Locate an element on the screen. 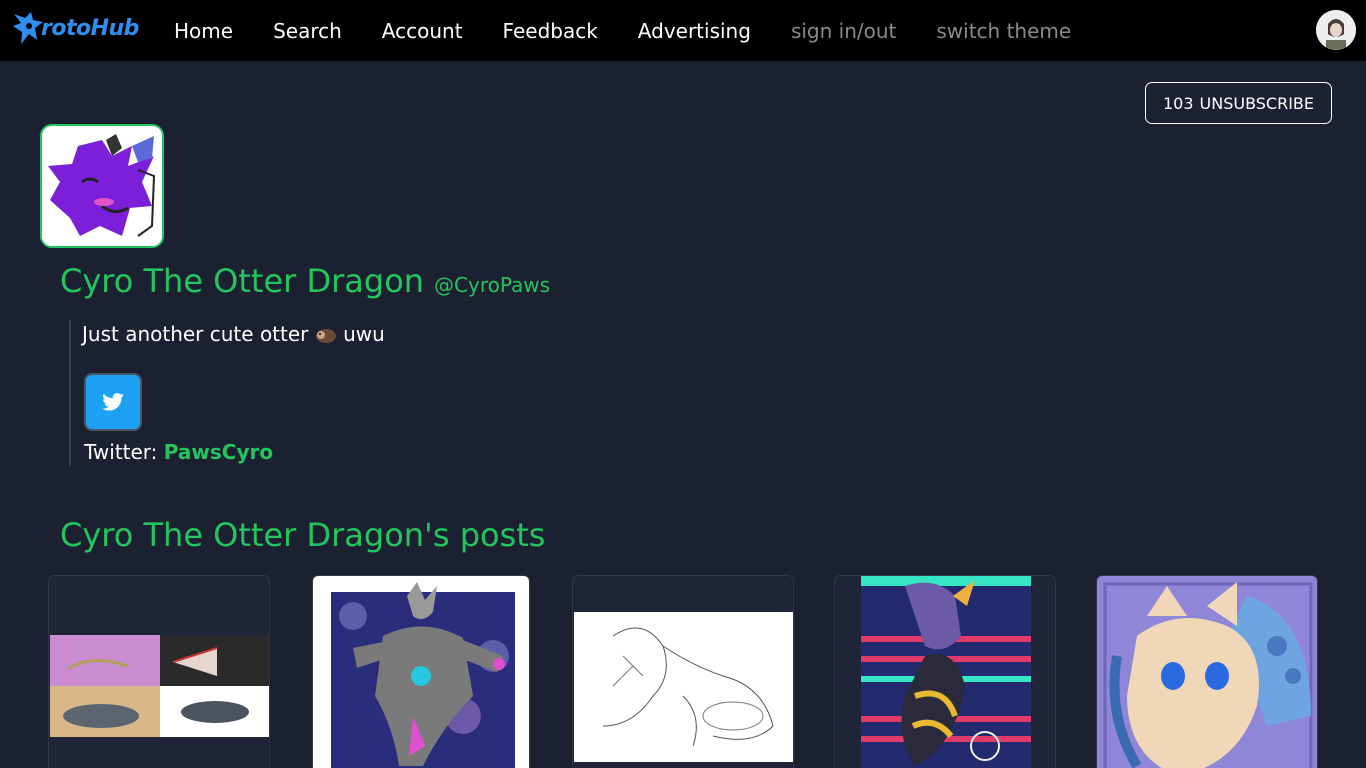 This screenshot has width=1366, height=768. twitter-icon is located at coordinates (113, 402).